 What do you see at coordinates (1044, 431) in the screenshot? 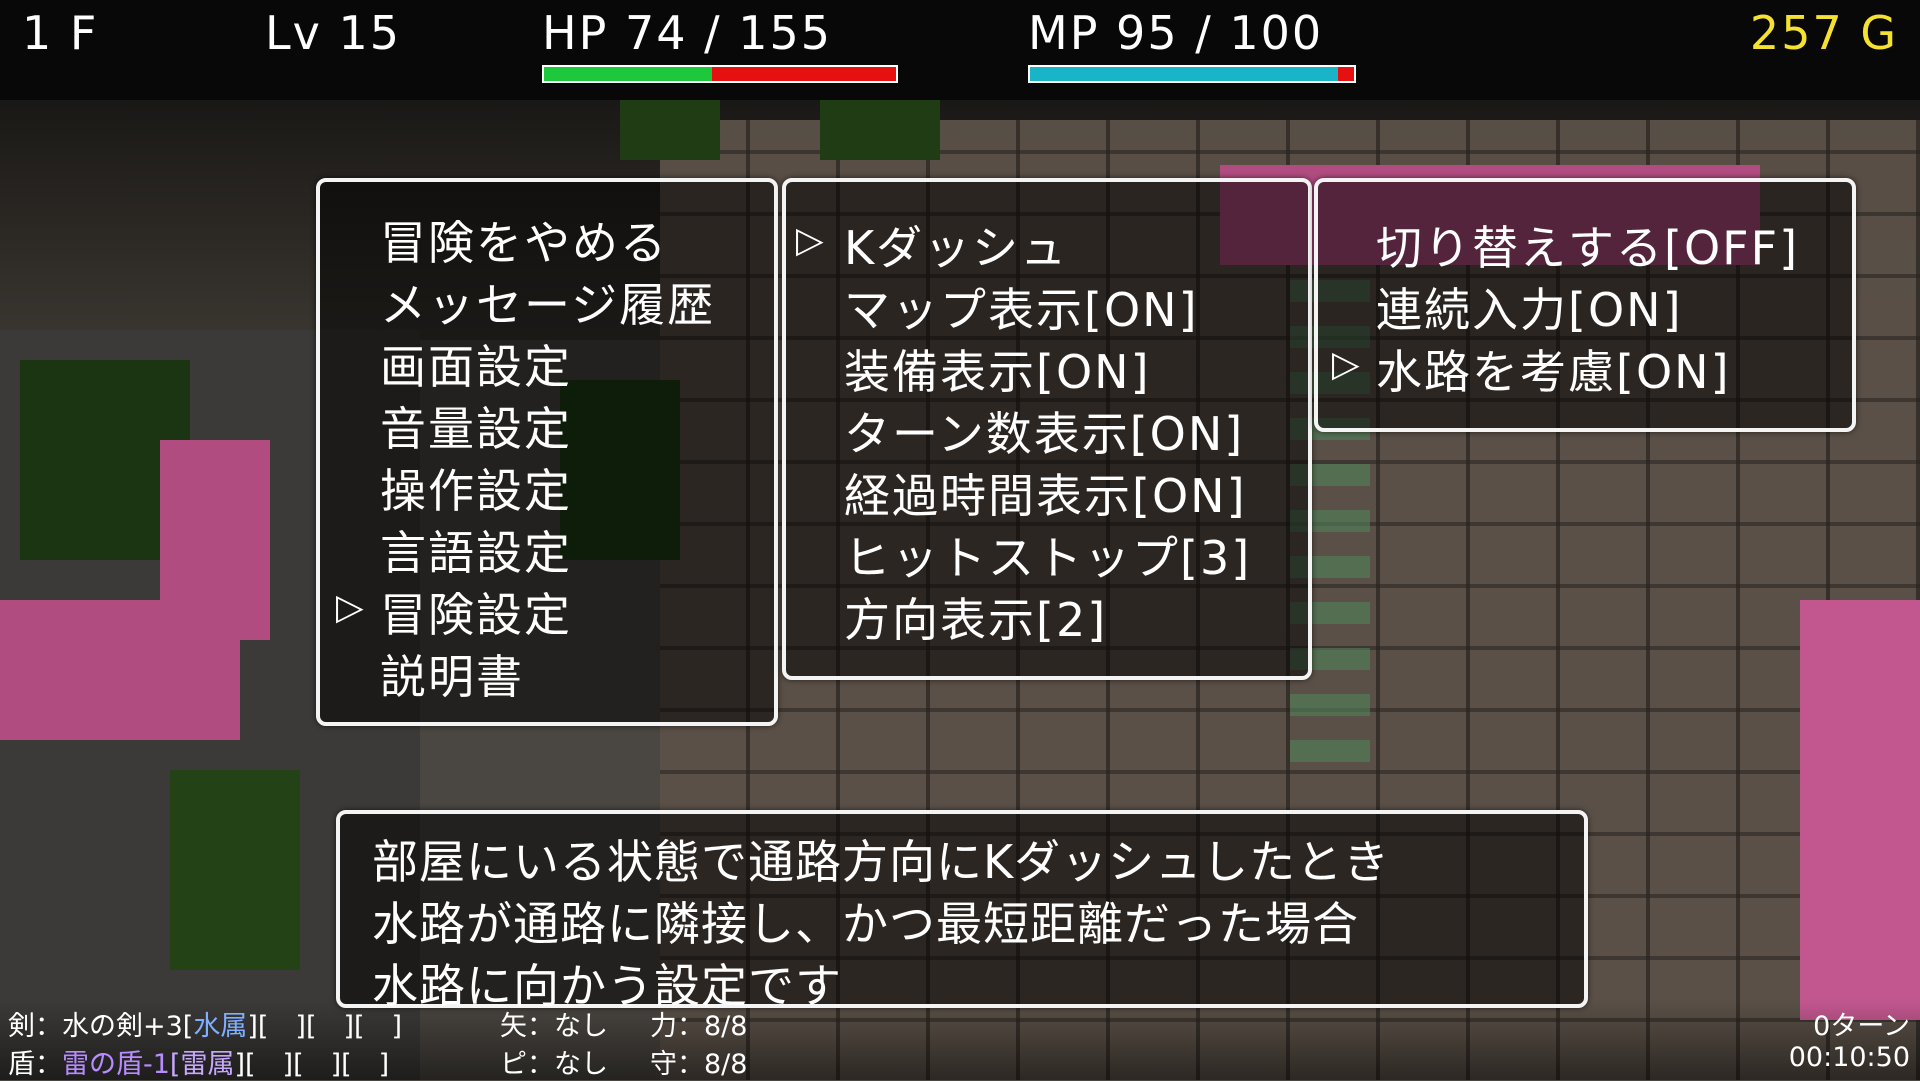
I see `adventure-menu-item: ターン数表示[ON]` at bounding box center [1044, 431].